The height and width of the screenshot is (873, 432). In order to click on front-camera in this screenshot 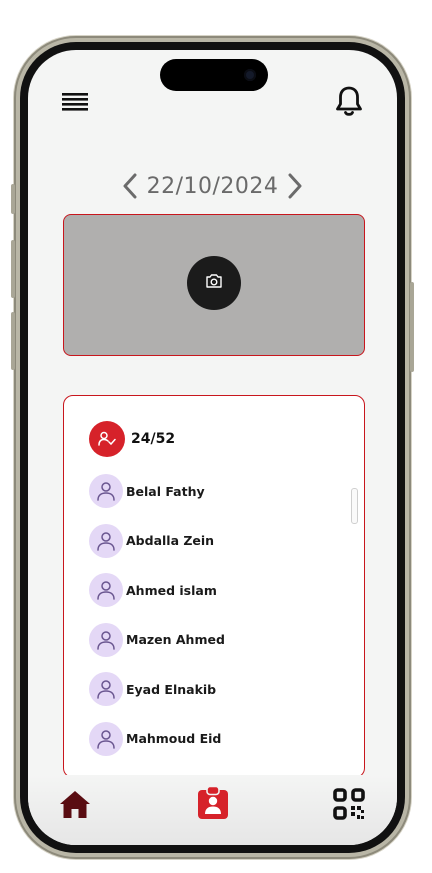, I will do `click(250, 75)`.